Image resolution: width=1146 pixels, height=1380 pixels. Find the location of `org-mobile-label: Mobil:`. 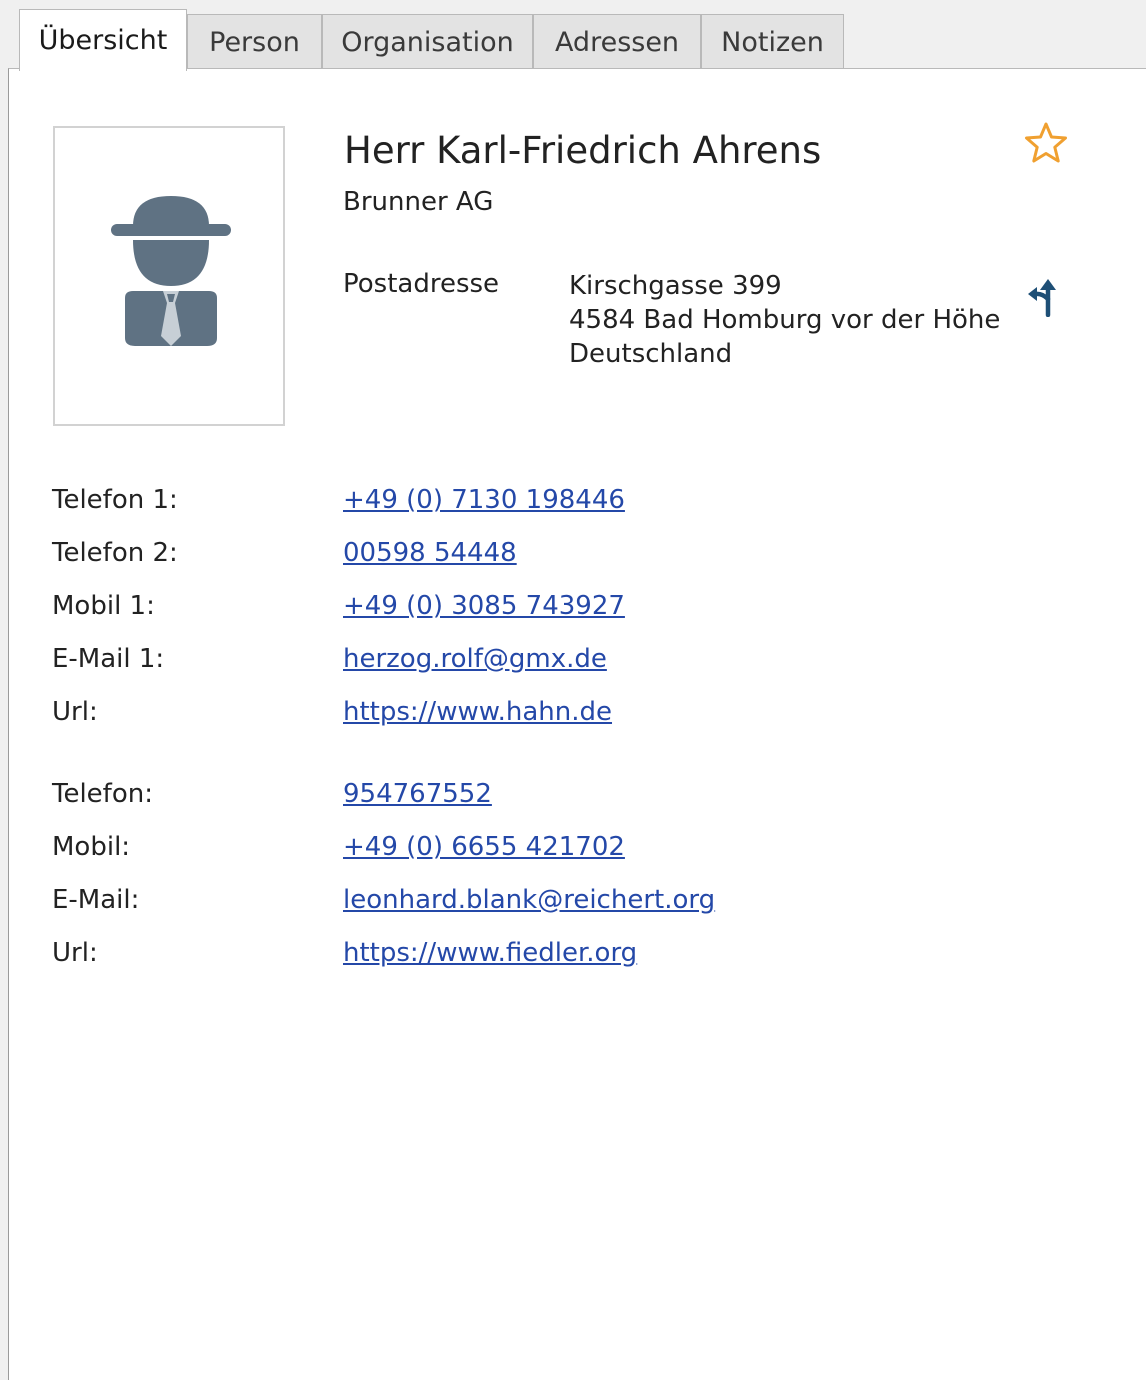

org-mobile-label: Mobil: is located at coordinates (91, 847).